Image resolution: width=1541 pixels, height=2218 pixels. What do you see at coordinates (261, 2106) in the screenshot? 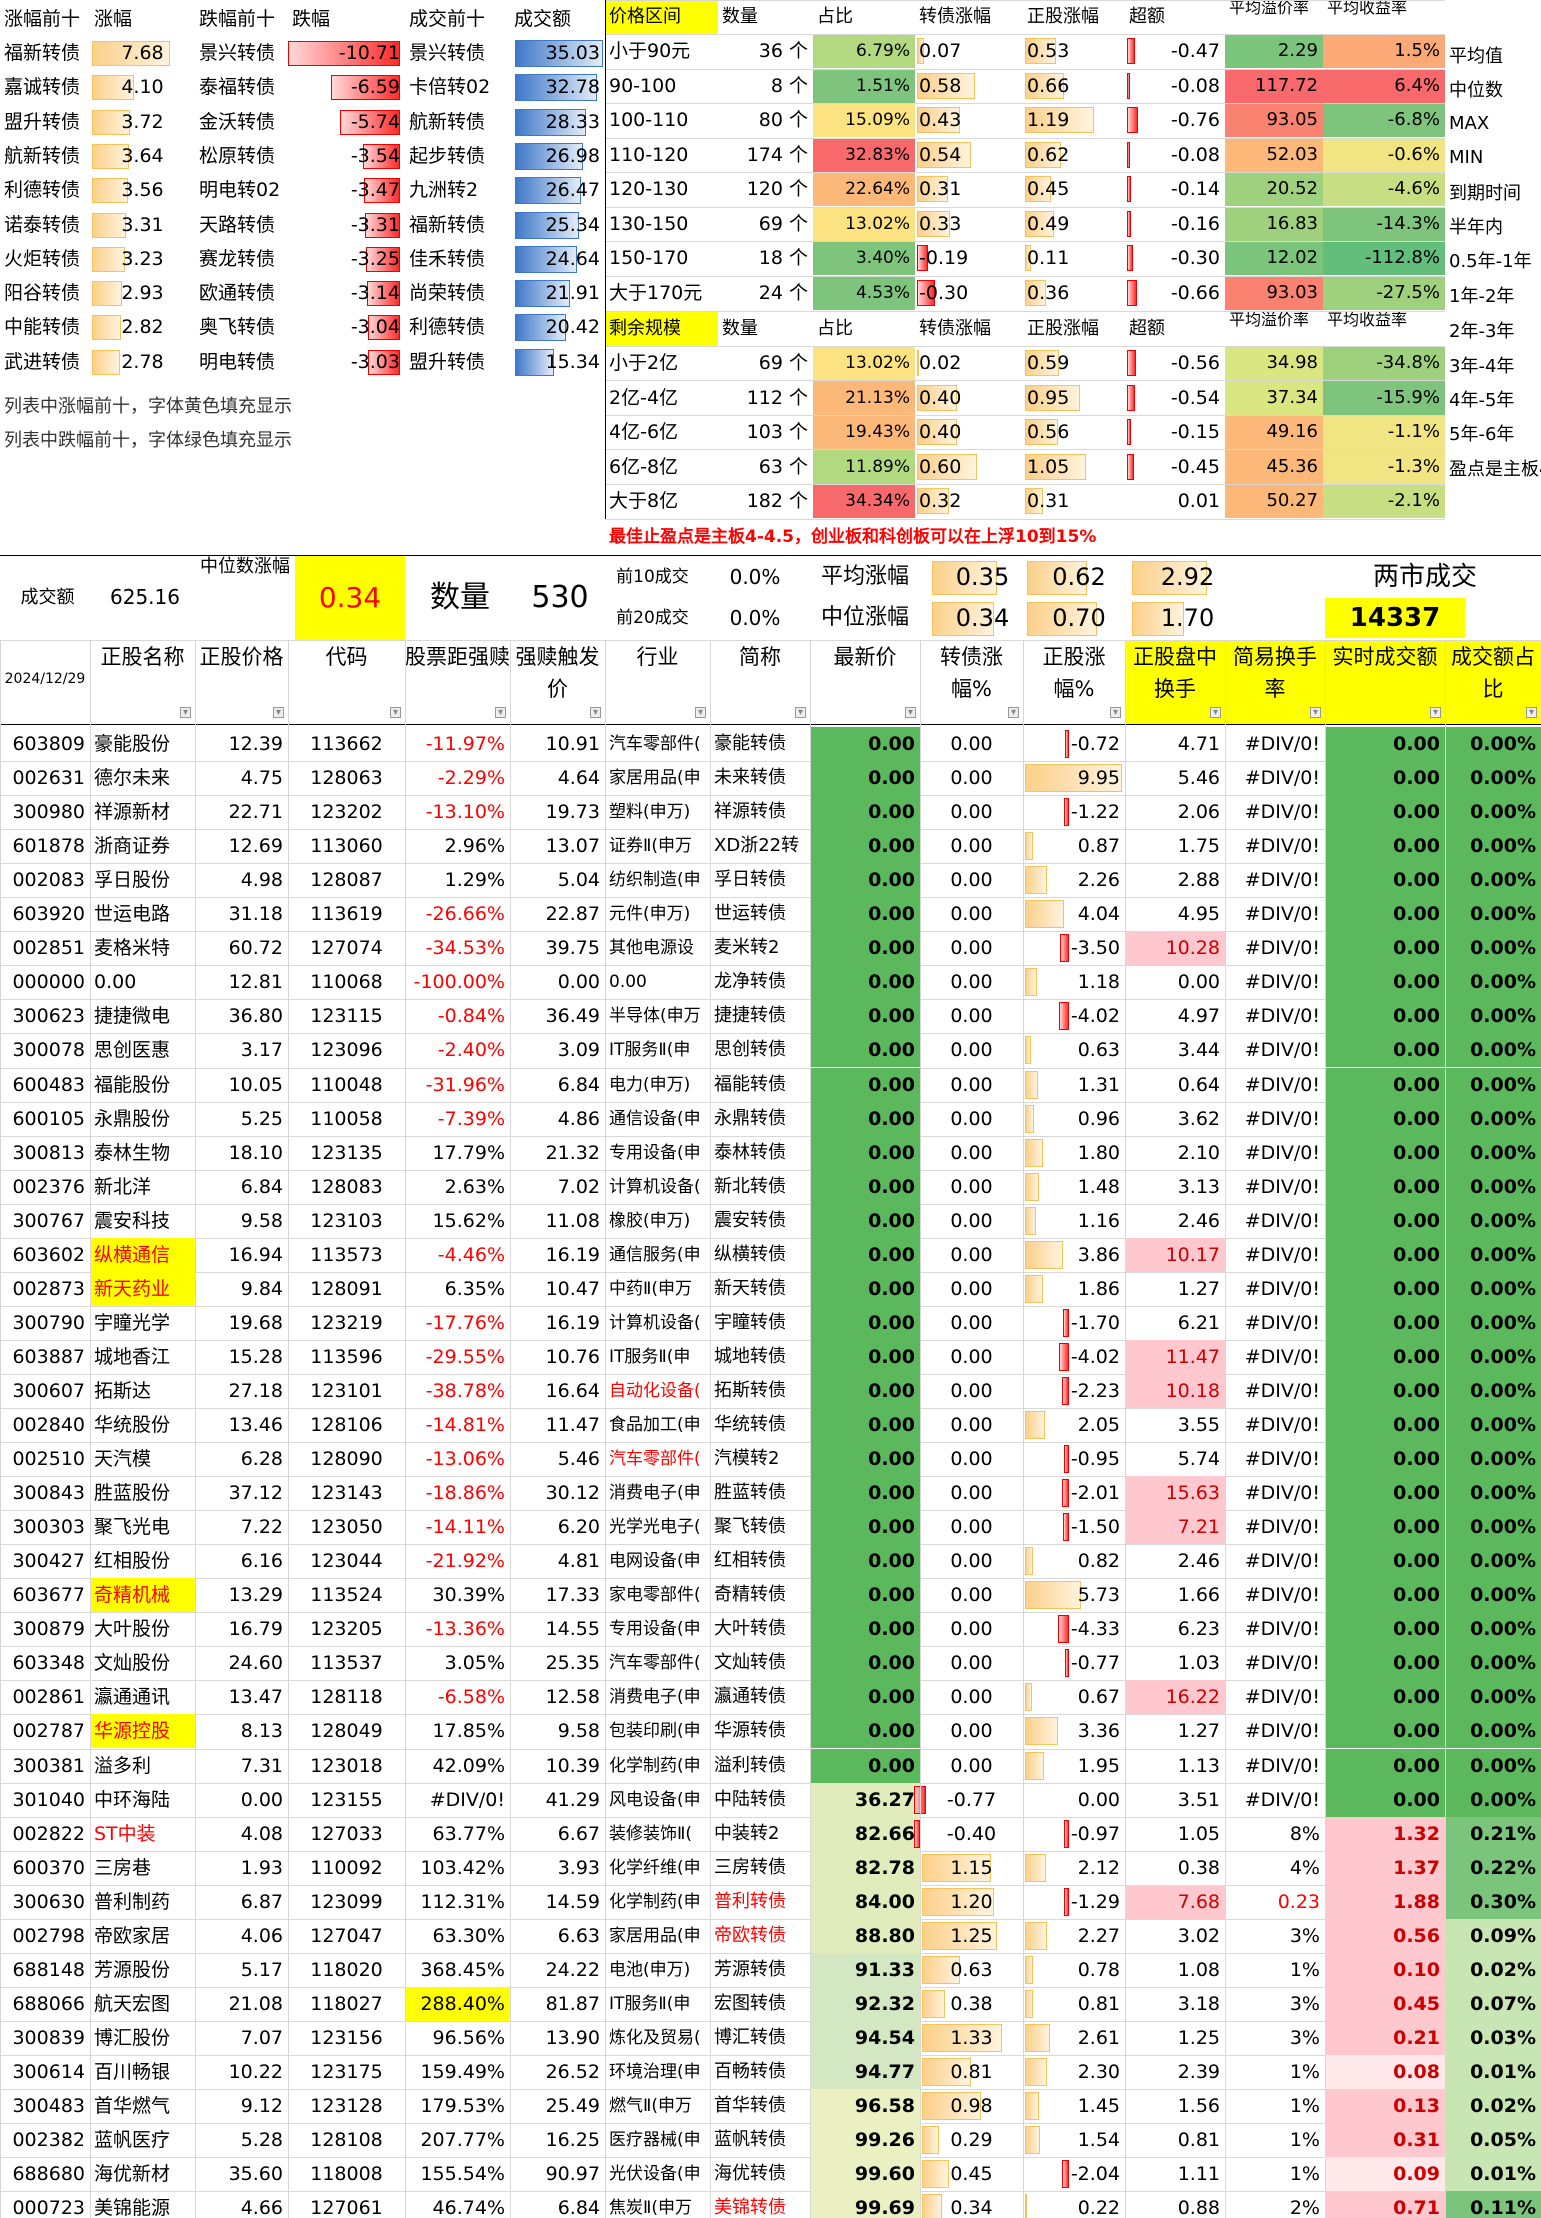
I see `stock-price: 9.12` at bounding box center [261, 2106].